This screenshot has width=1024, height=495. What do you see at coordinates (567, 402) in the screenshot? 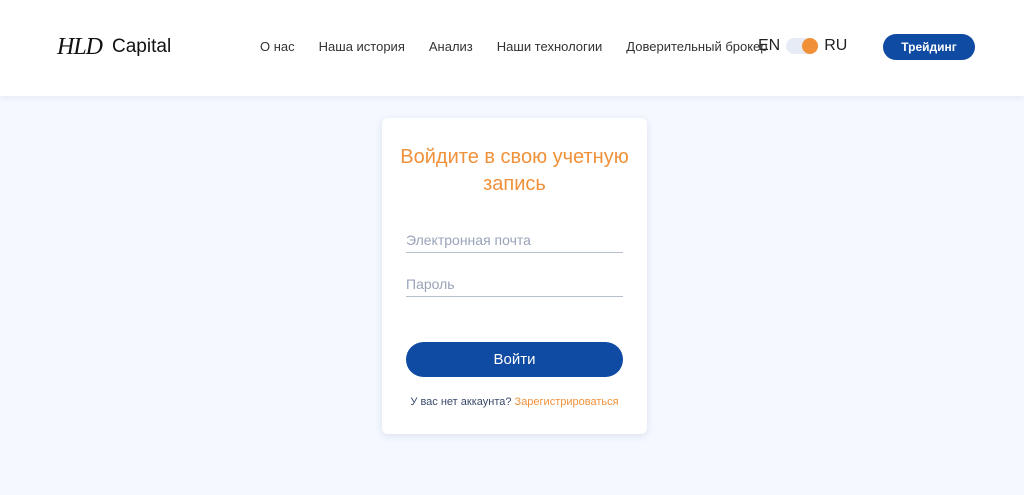
I see `register-link: Зарегистрироваться` at bounding box center [567, 402].